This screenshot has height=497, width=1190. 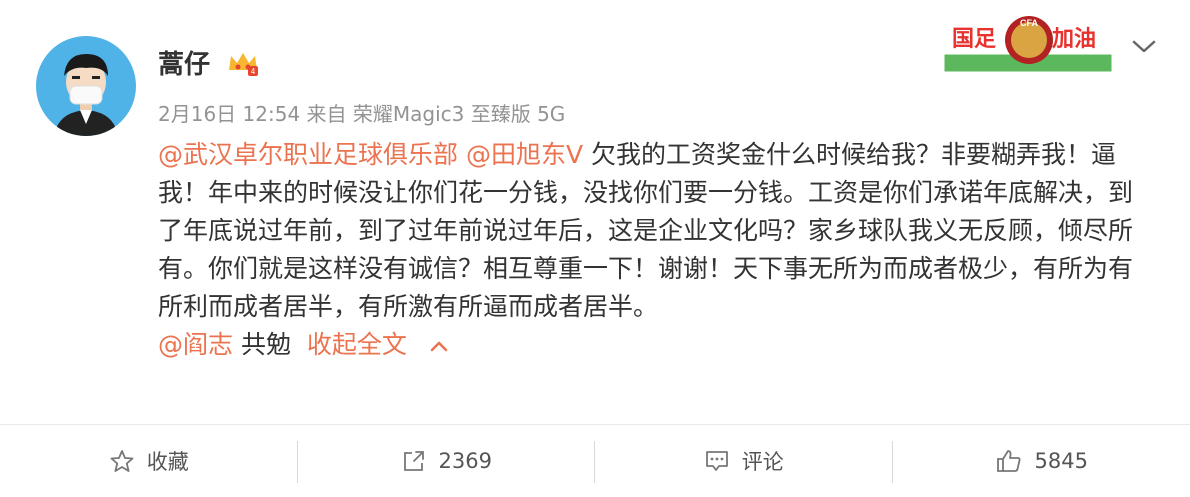 I want to click on avatar, so click(x=86, y=86).